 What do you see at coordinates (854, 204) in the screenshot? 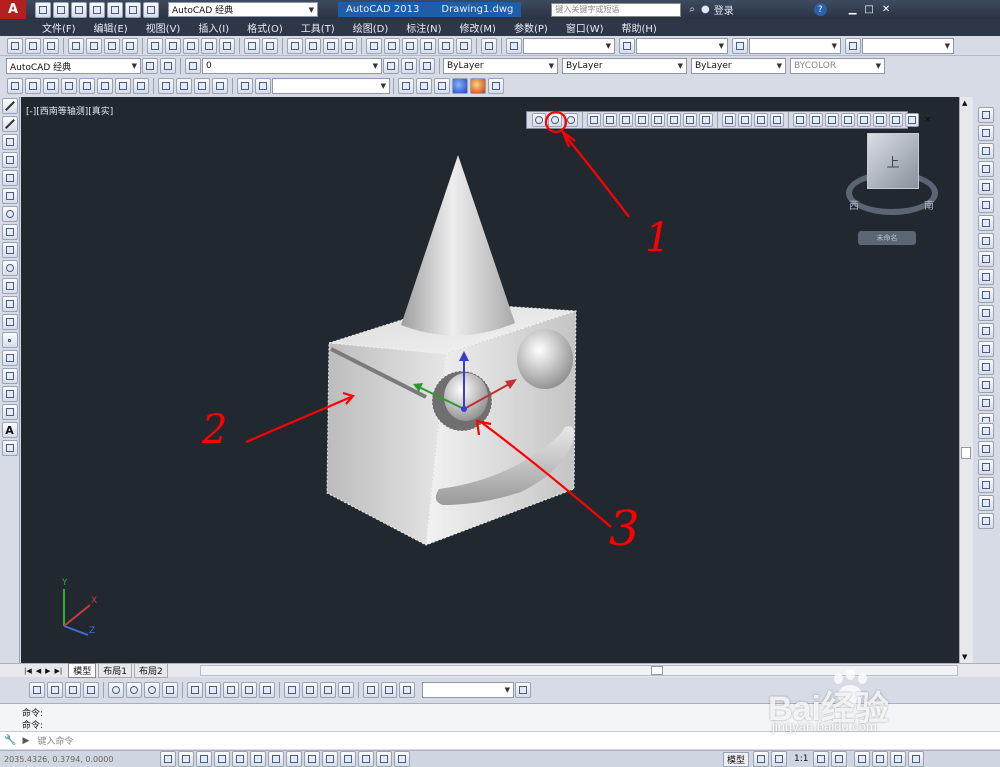
I see `viewcube-west: 西` at bounding box center [854, 204].